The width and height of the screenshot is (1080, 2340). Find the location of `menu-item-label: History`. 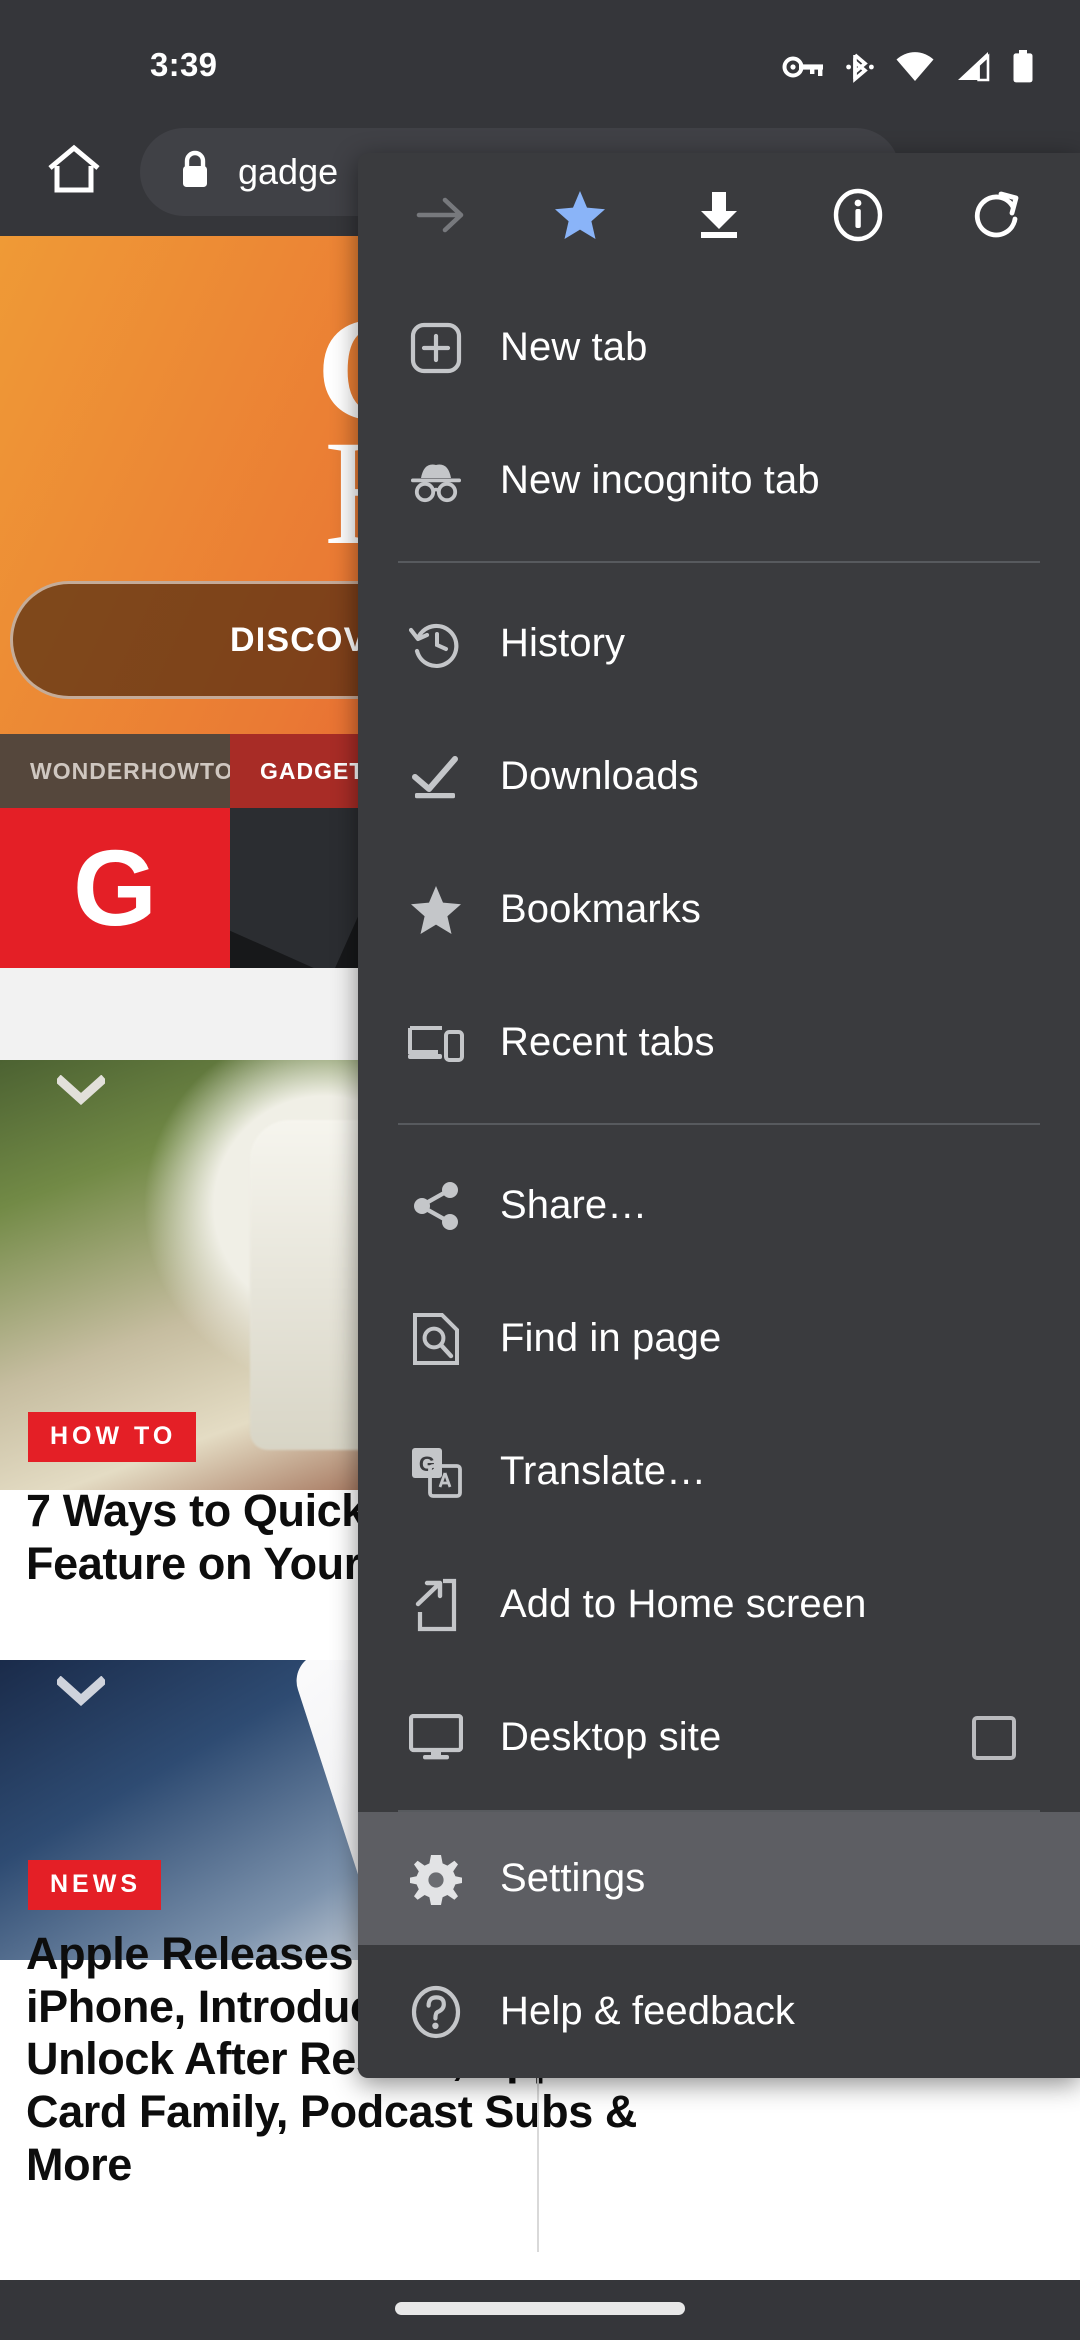

menu-item-label: History is located at coordinates (563, 643).